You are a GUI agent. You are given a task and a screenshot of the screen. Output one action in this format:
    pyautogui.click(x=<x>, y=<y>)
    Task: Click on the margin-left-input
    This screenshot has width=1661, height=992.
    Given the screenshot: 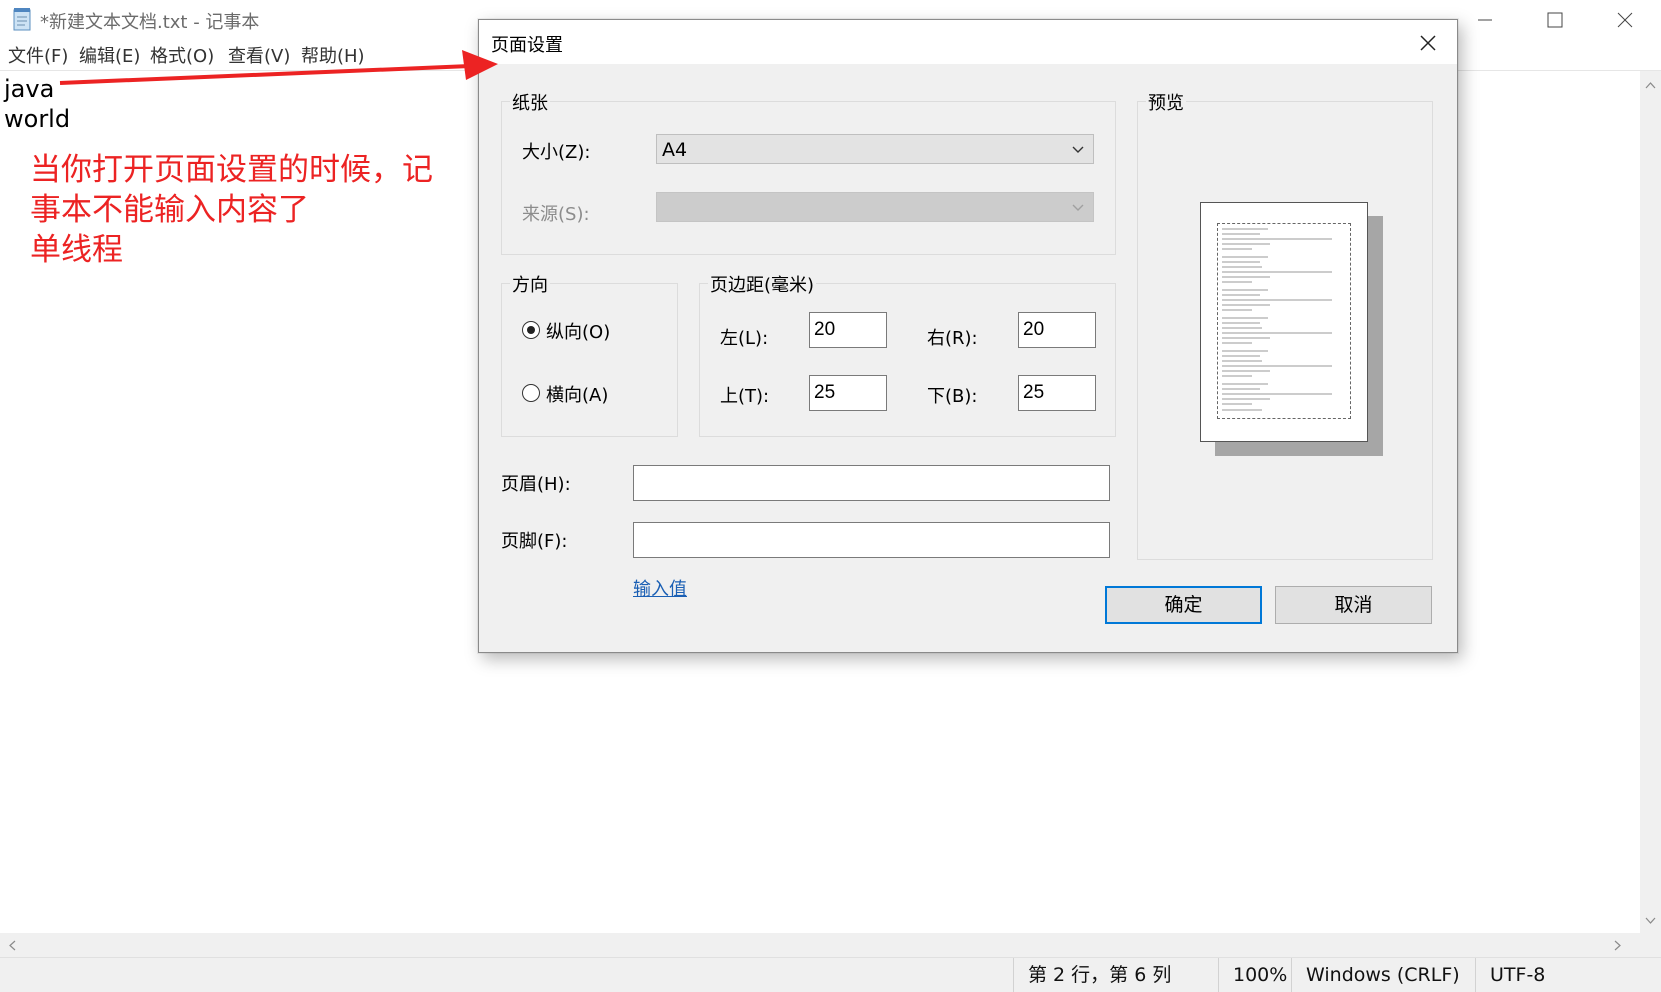 What is the action you would take?
    pyautogui.click(x=848, y=330)
    